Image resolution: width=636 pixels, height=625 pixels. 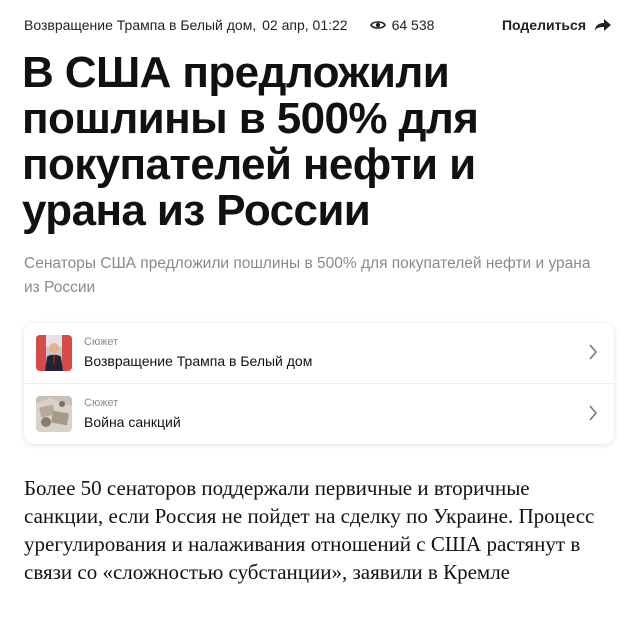 What do you see at coordinates (319, 413) in the screenshot?
I see `story-link-sanctions: Сюжет Война санкций` at bounding box center [319, 413].